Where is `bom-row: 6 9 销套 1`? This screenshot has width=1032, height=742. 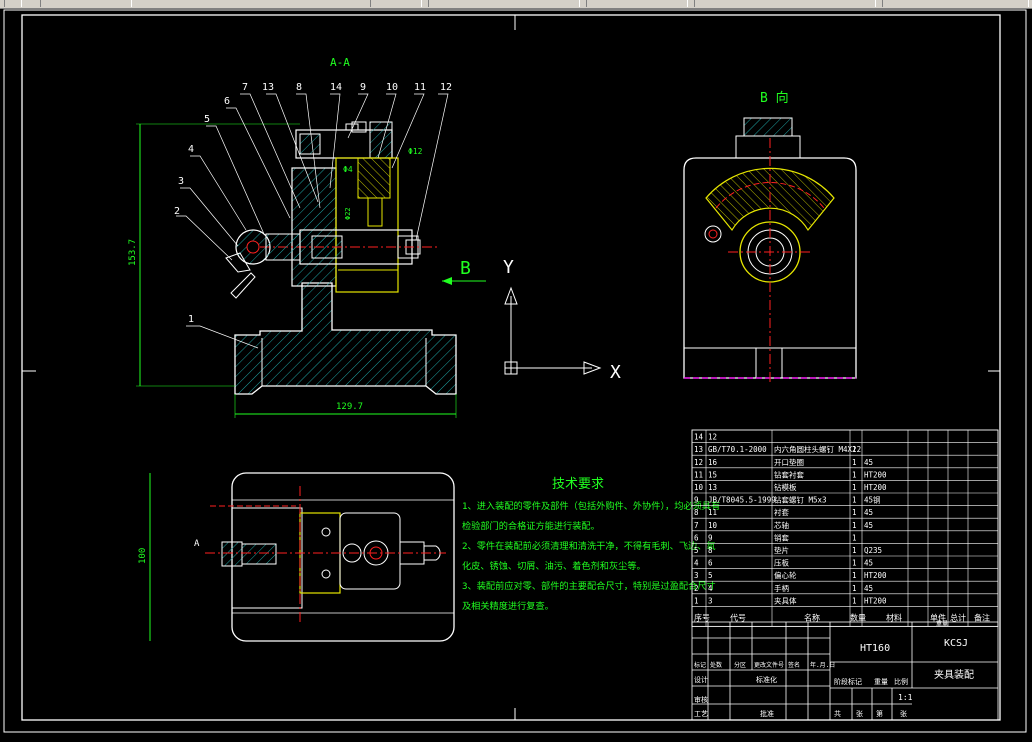
bom-row: 6 9 销套 1 is located at coordinates (775, 537).